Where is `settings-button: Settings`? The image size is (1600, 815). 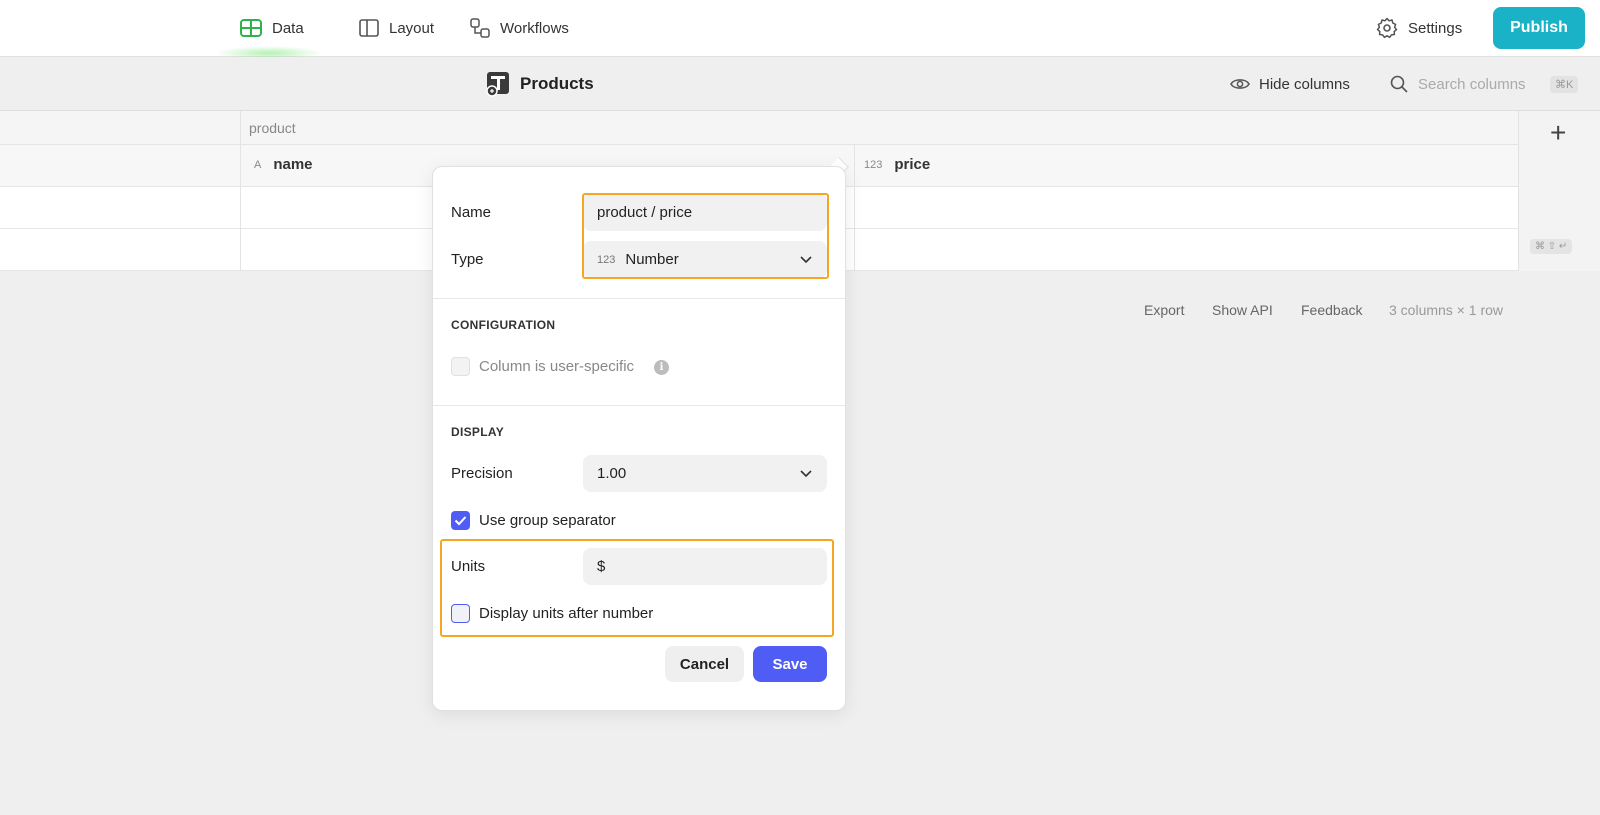
settings-button: Settings is located at coordinates (1419, 28).